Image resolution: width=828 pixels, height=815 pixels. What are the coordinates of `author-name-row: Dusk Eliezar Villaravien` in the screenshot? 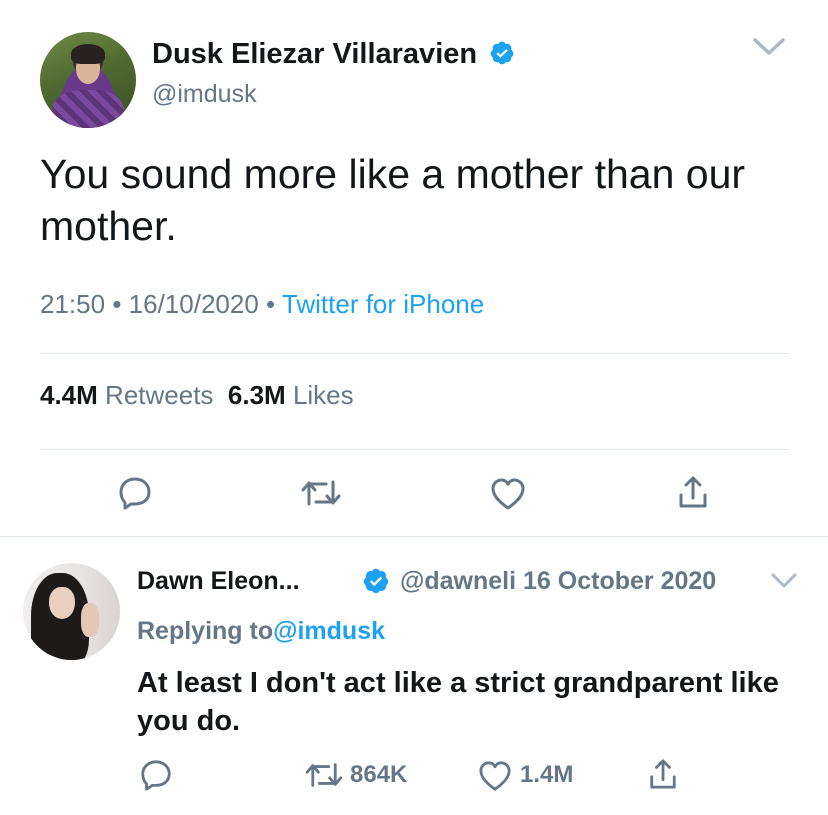 It's located at (333, 54).